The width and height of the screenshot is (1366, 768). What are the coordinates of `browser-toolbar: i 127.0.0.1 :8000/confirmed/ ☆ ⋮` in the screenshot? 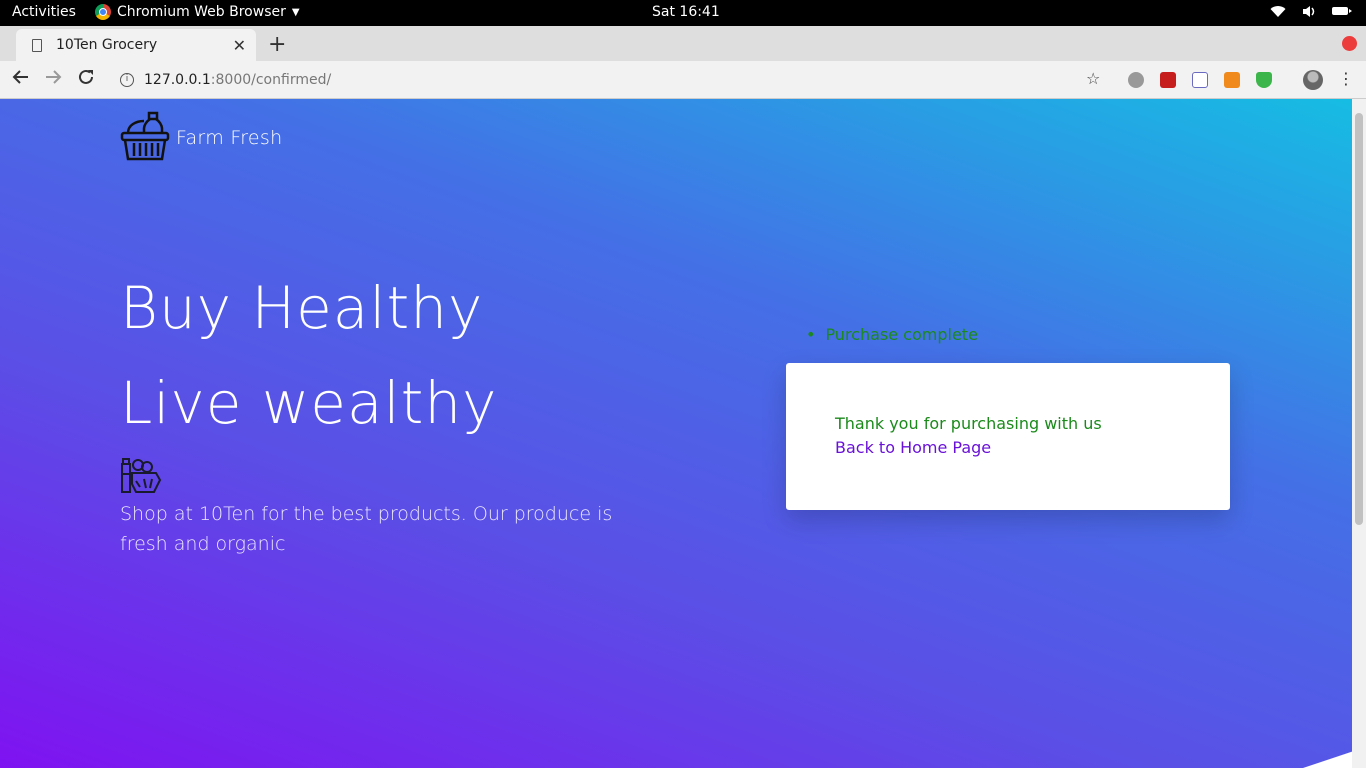 It's located at (683, 80).